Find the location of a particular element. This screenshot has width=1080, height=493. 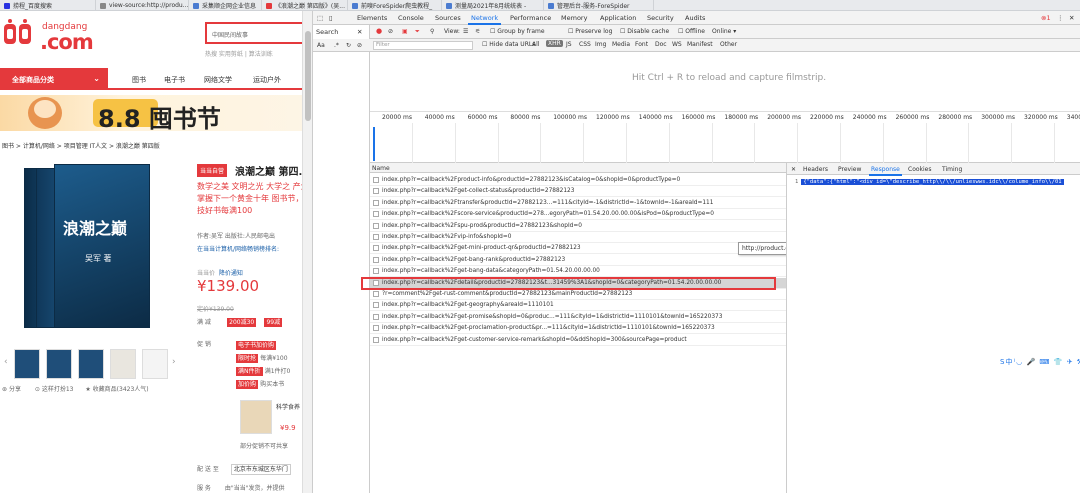

timeline-overview is located at coordinates (725, 143).